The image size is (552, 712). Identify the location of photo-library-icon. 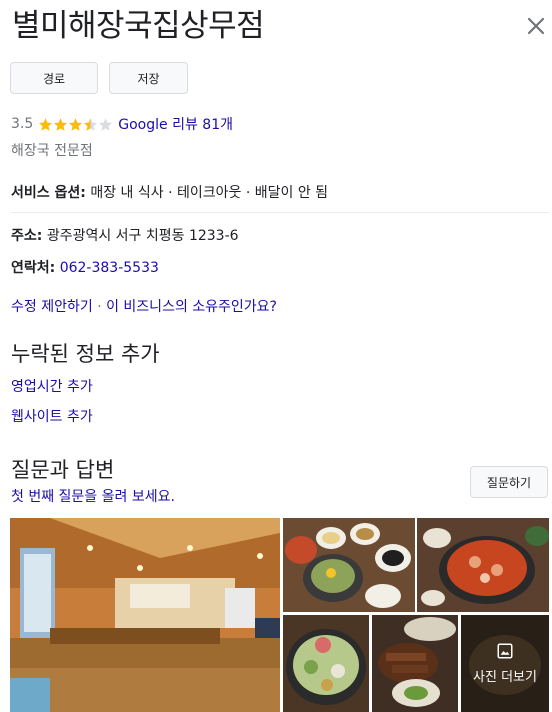
(505, 651).